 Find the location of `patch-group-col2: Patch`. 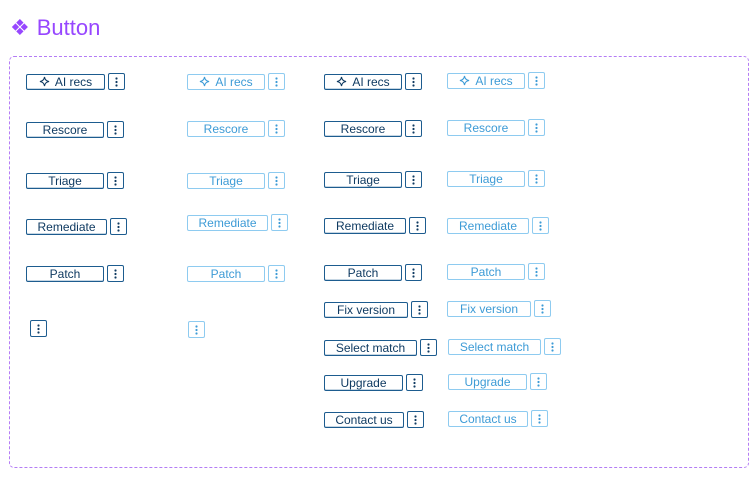

patch-group-col2: Patch is located at coordinates (236, 273).